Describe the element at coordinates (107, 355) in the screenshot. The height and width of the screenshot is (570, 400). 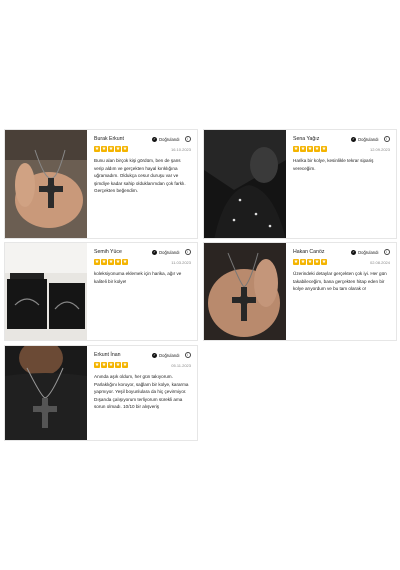
I see `reviewer-name: Erkunt İnan` at that location.